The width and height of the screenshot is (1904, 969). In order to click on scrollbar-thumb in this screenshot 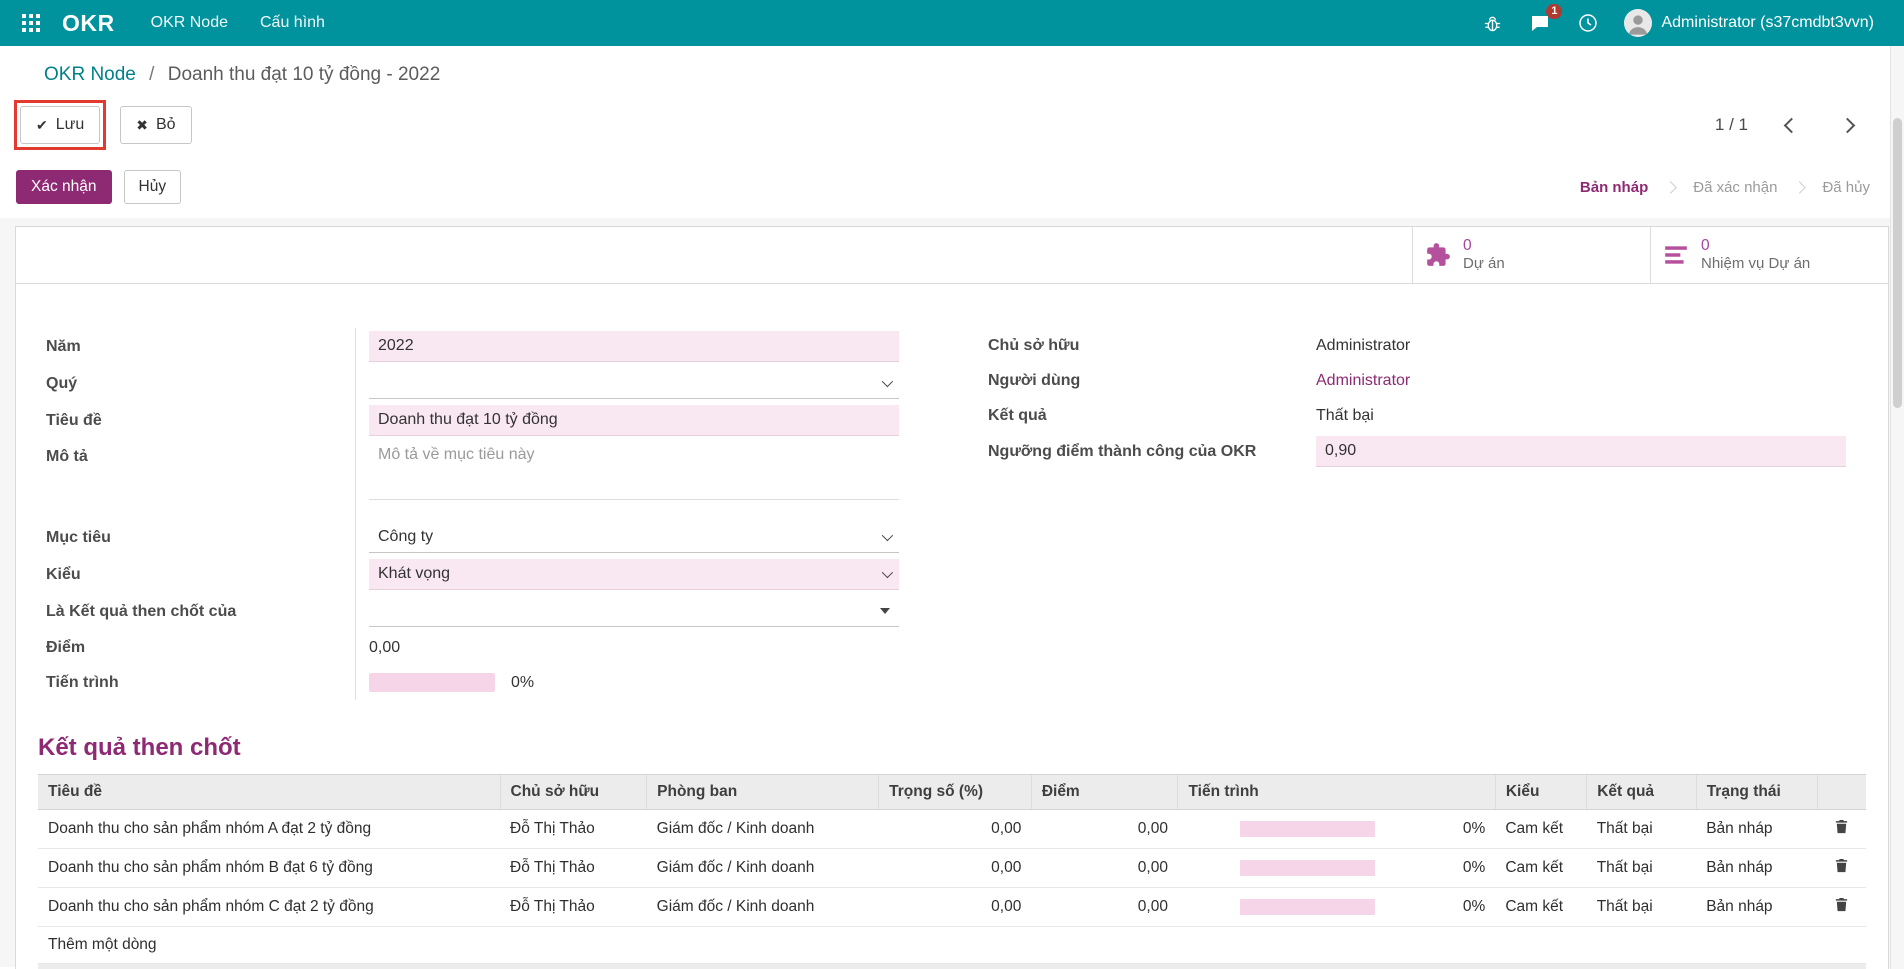, I will do `click(1897, 263)`.